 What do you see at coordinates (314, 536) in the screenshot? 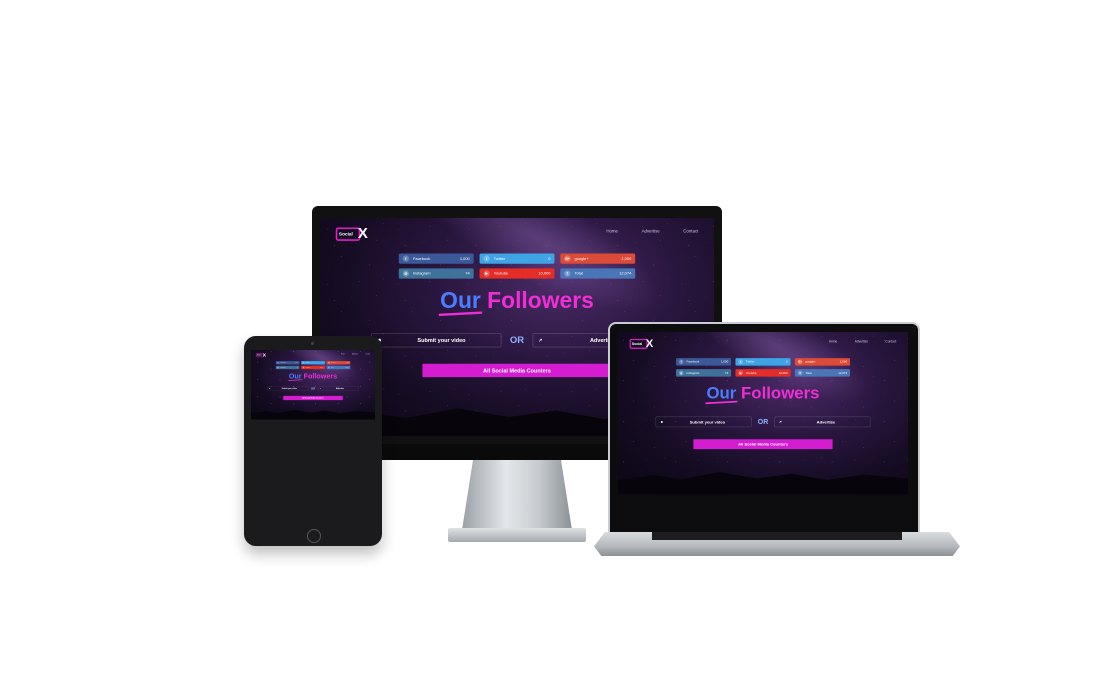
I see `tablet-home-button` at bounding box center [314, 536].